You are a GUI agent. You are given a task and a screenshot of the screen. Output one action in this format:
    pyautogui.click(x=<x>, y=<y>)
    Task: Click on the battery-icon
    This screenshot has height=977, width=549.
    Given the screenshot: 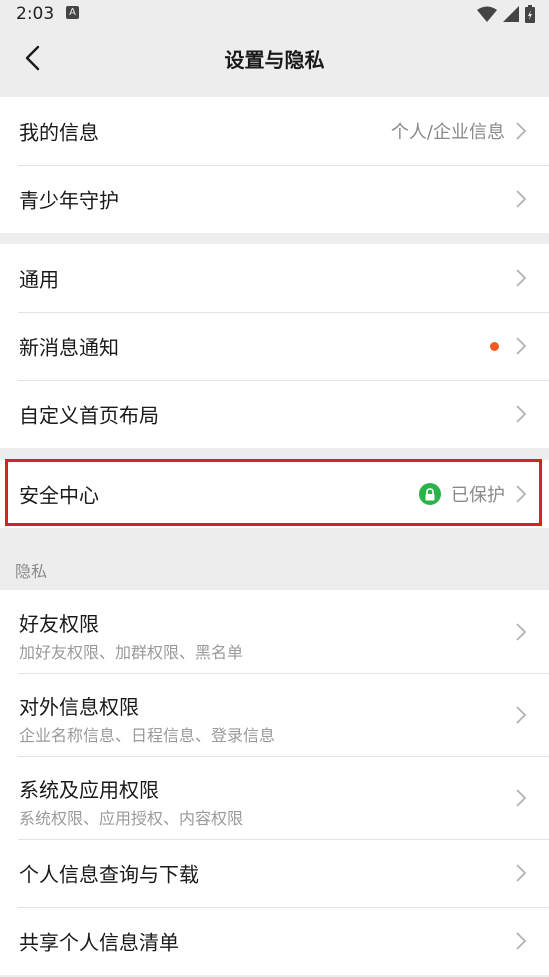 What is the action you would take?
    pyautogui.click(x=530, y=14)
    